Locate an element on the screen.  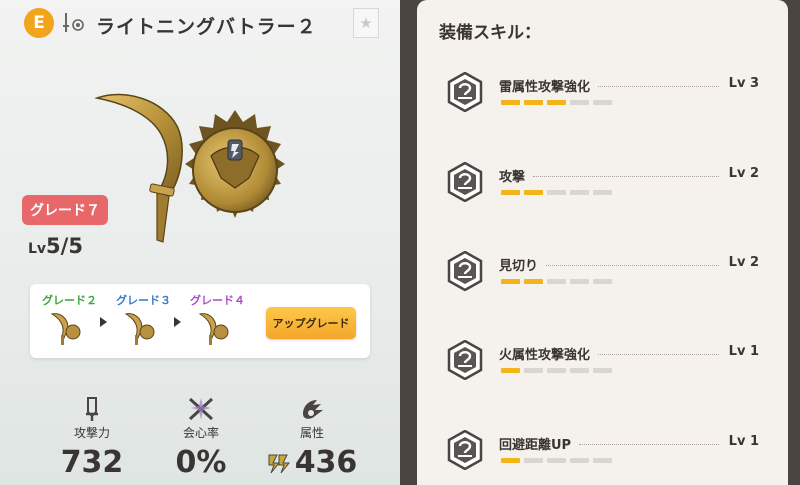
grade-badge: グレード７ is located at coordinates (65, 210).